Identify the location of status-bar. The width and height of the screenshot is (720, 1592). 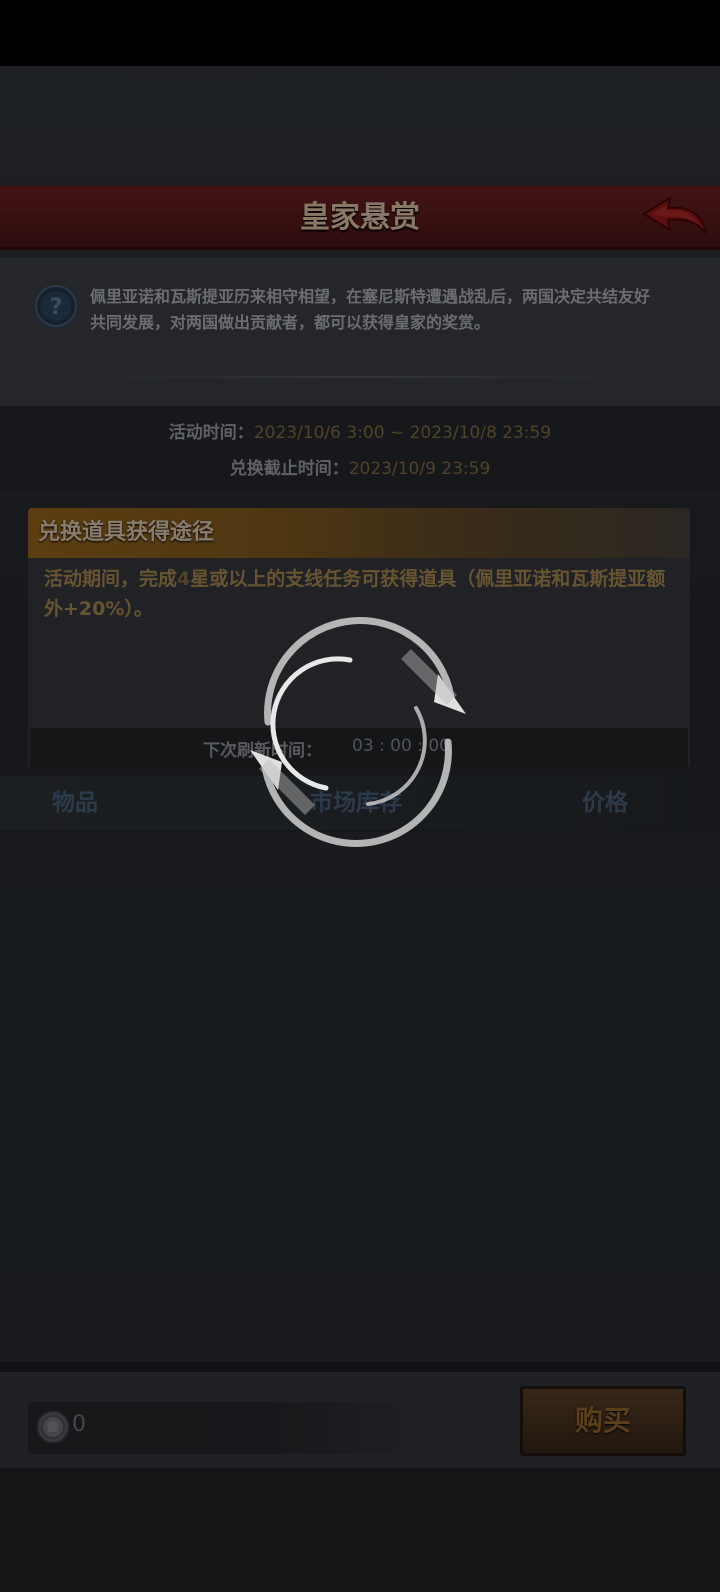
(360, 33).